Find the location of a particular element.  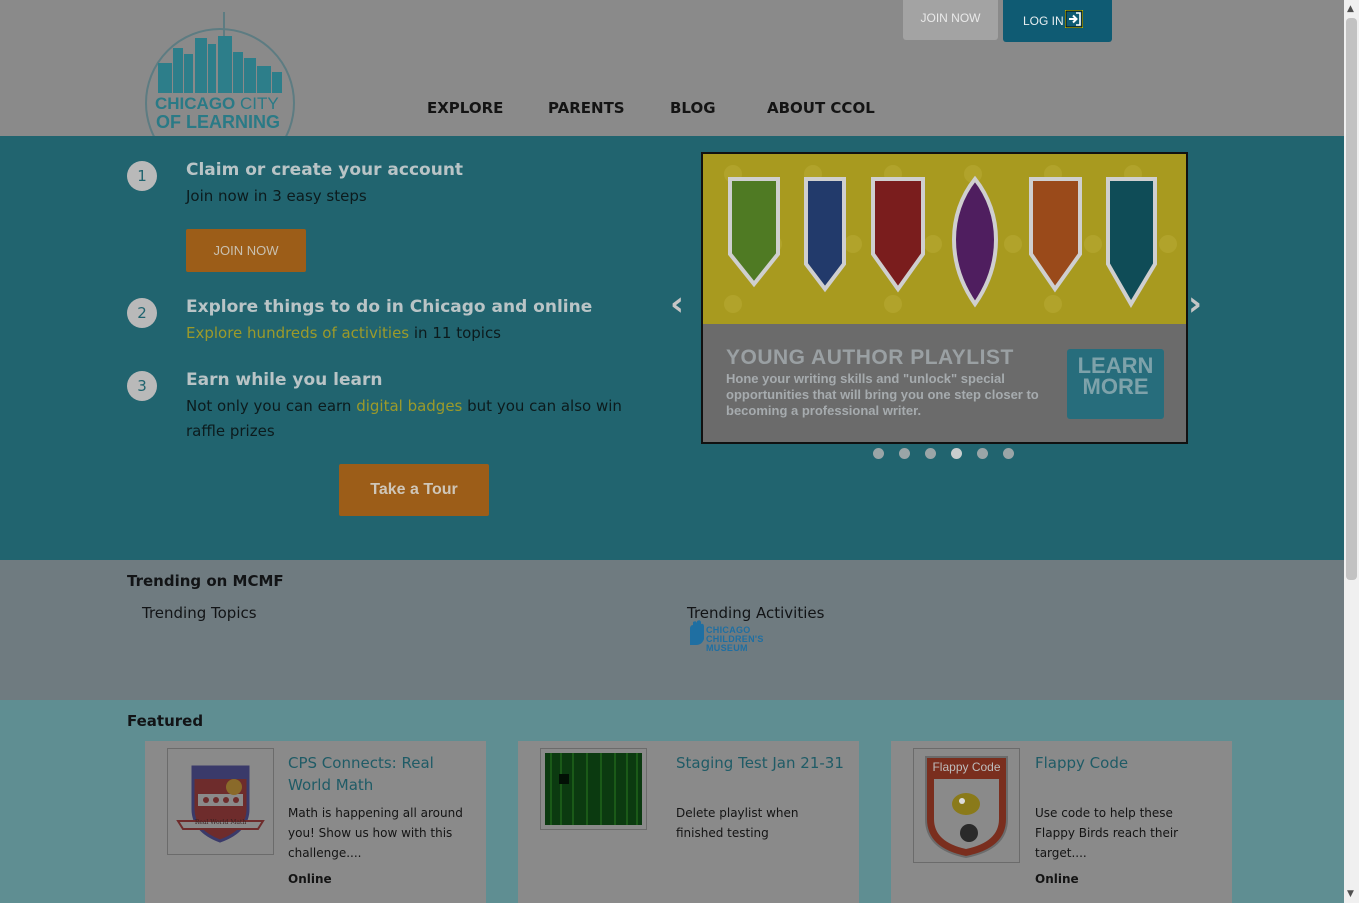

vertical-scrollbar: ▲ ▼ is located at coordinates (1351, 451).